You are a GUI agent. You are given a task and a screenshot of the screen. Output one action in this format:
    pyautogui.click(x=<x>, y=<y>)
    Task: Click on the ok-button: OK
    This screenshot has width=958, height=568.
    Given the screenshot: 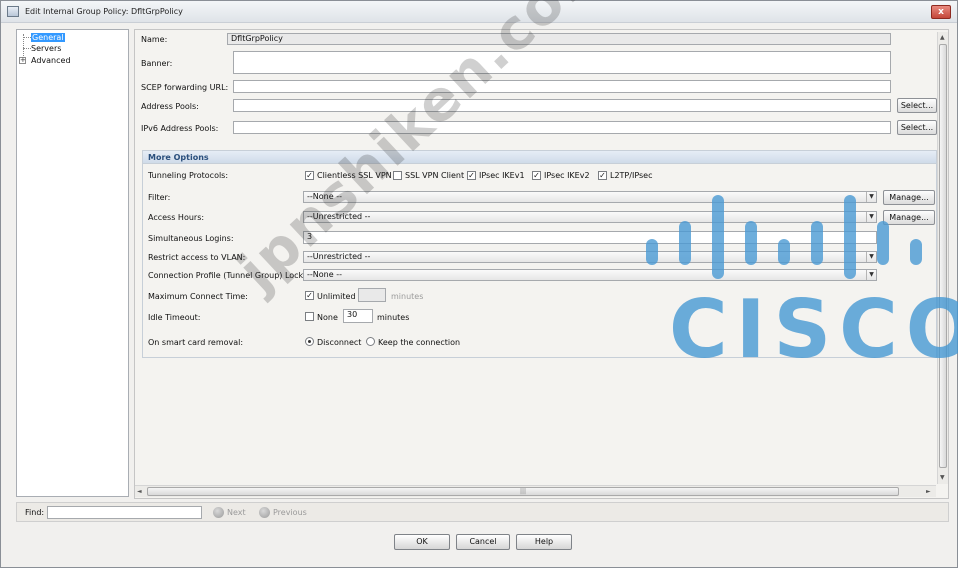 What is the action you would take?
    pyautogui.click(x=422, y=542)
    